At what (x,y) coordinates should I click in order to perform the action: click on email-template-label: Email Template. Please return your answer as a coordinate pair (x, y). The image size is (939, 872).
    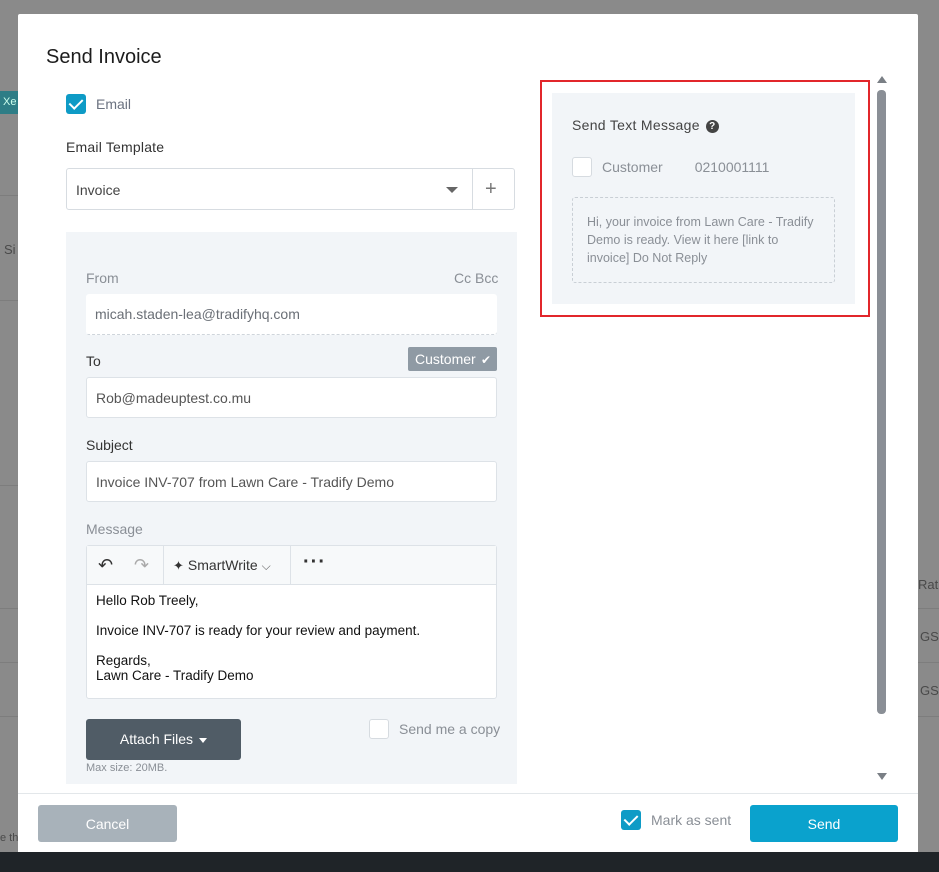
    Looking at the image, I should click on (115, 147).